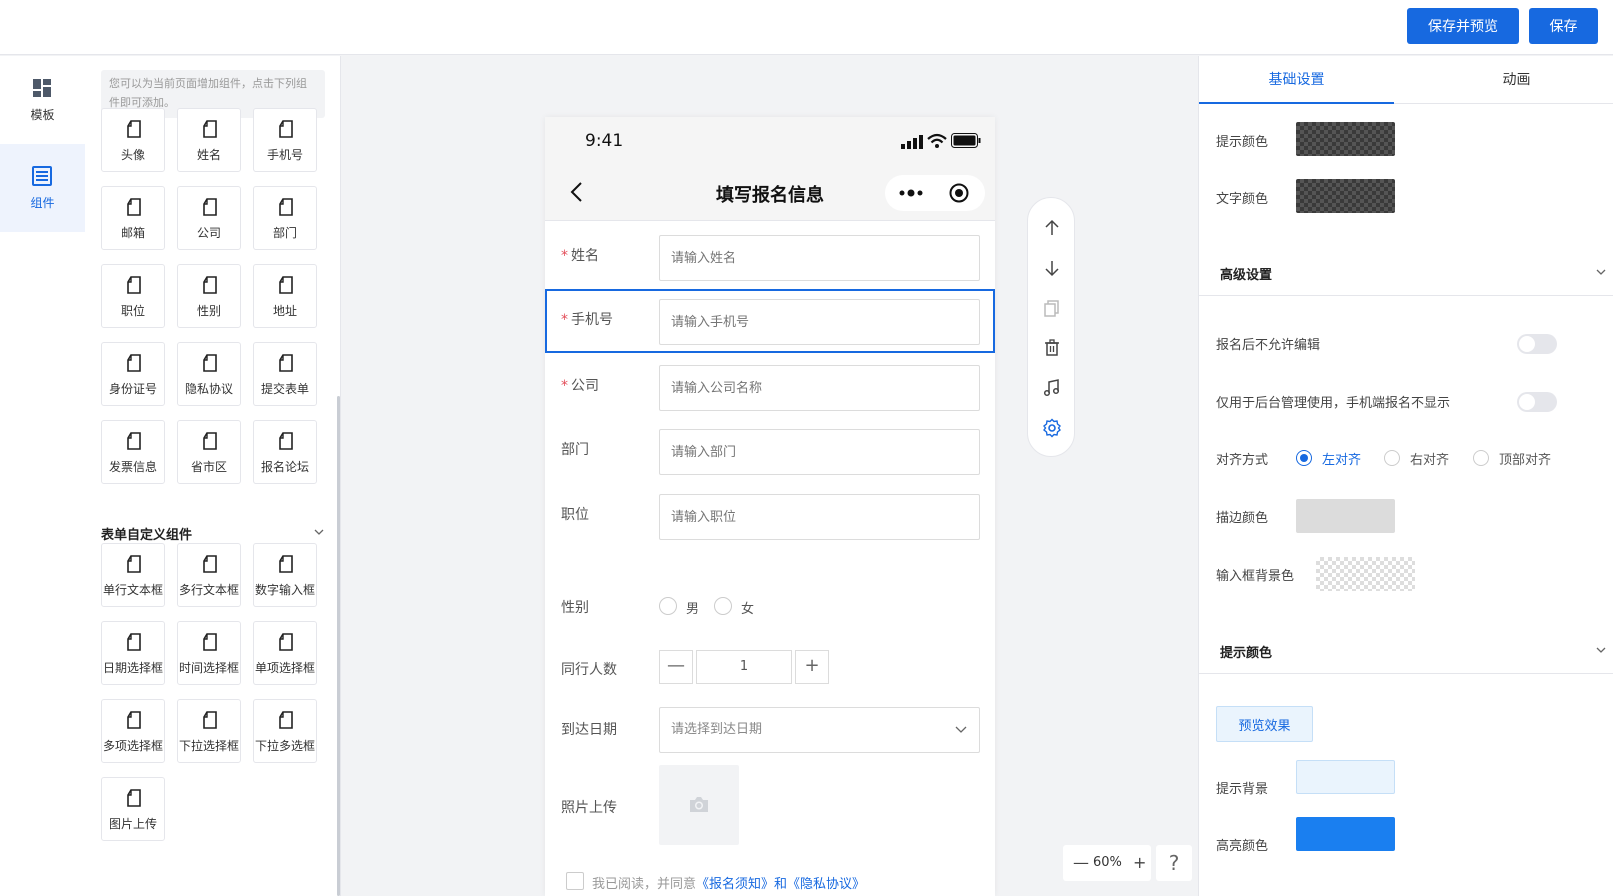  I want to click on component-label: 部门, so click(284, 233).